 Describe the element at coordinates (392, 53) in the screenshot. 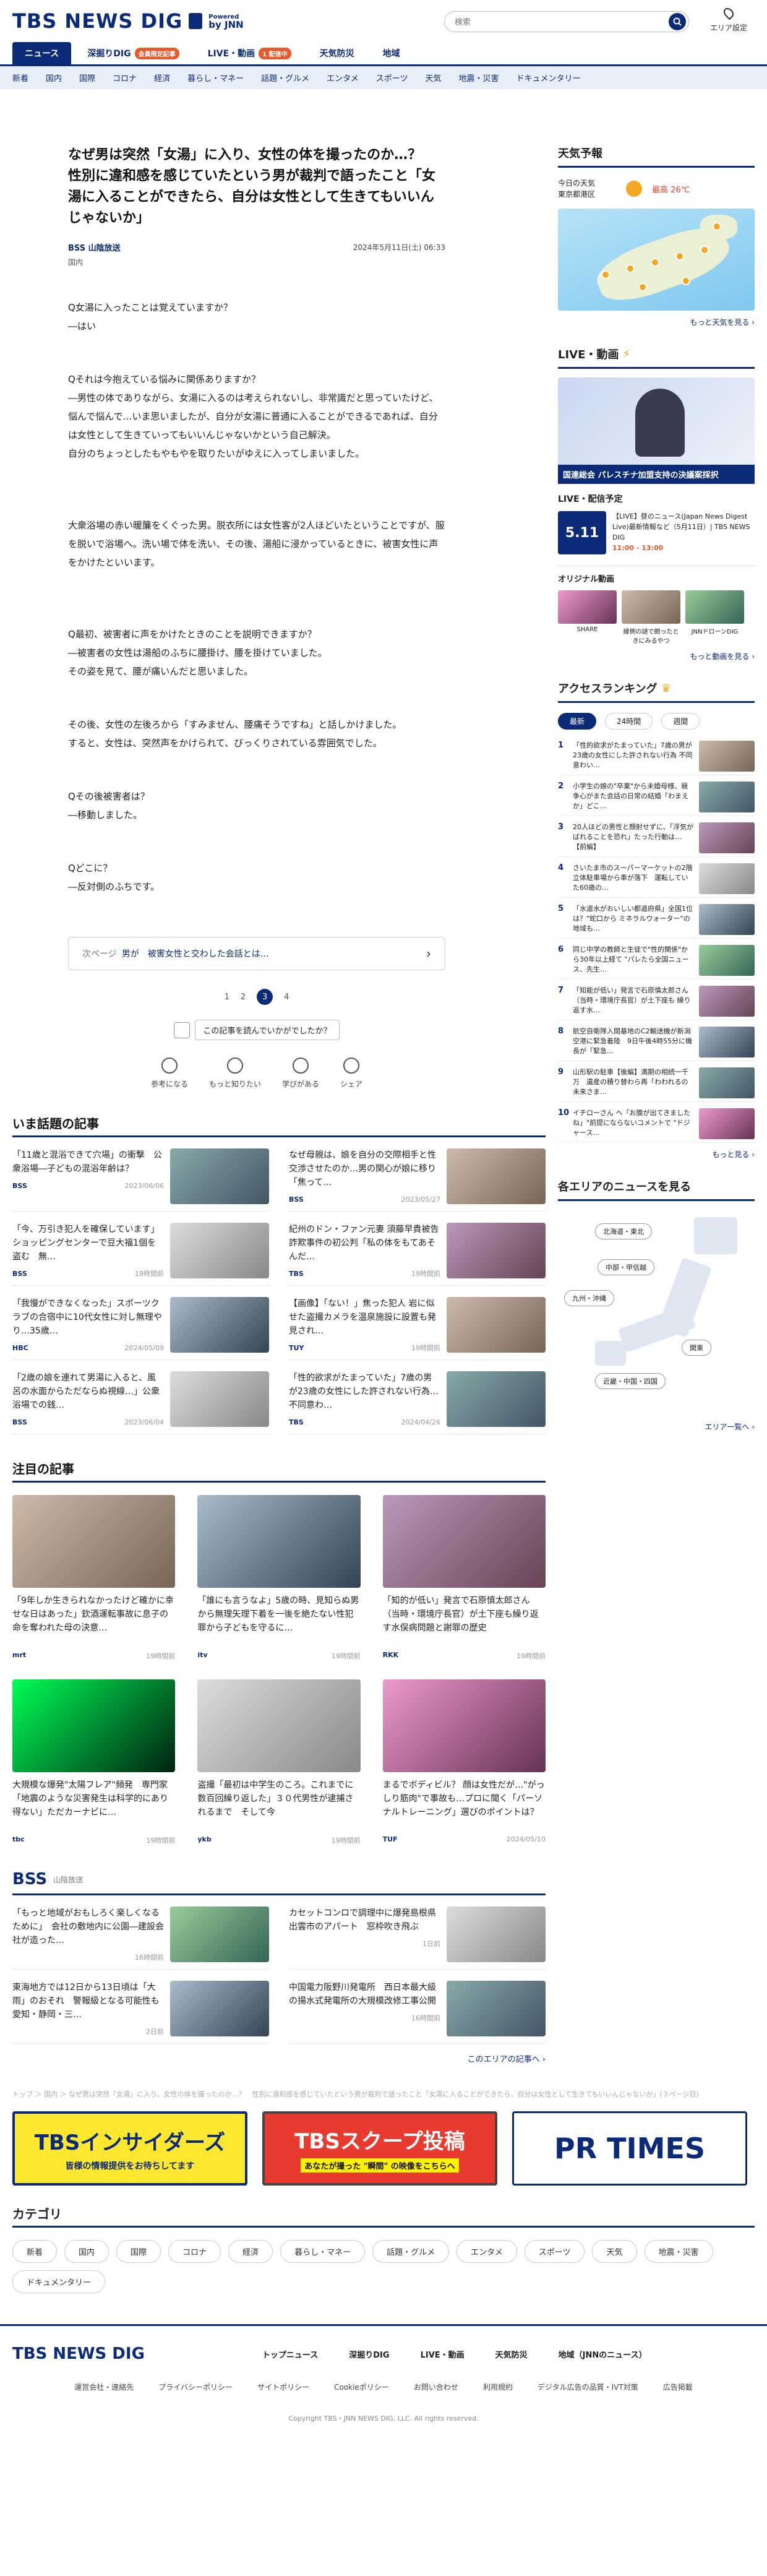

I see `tab-region: 地域` at that location.